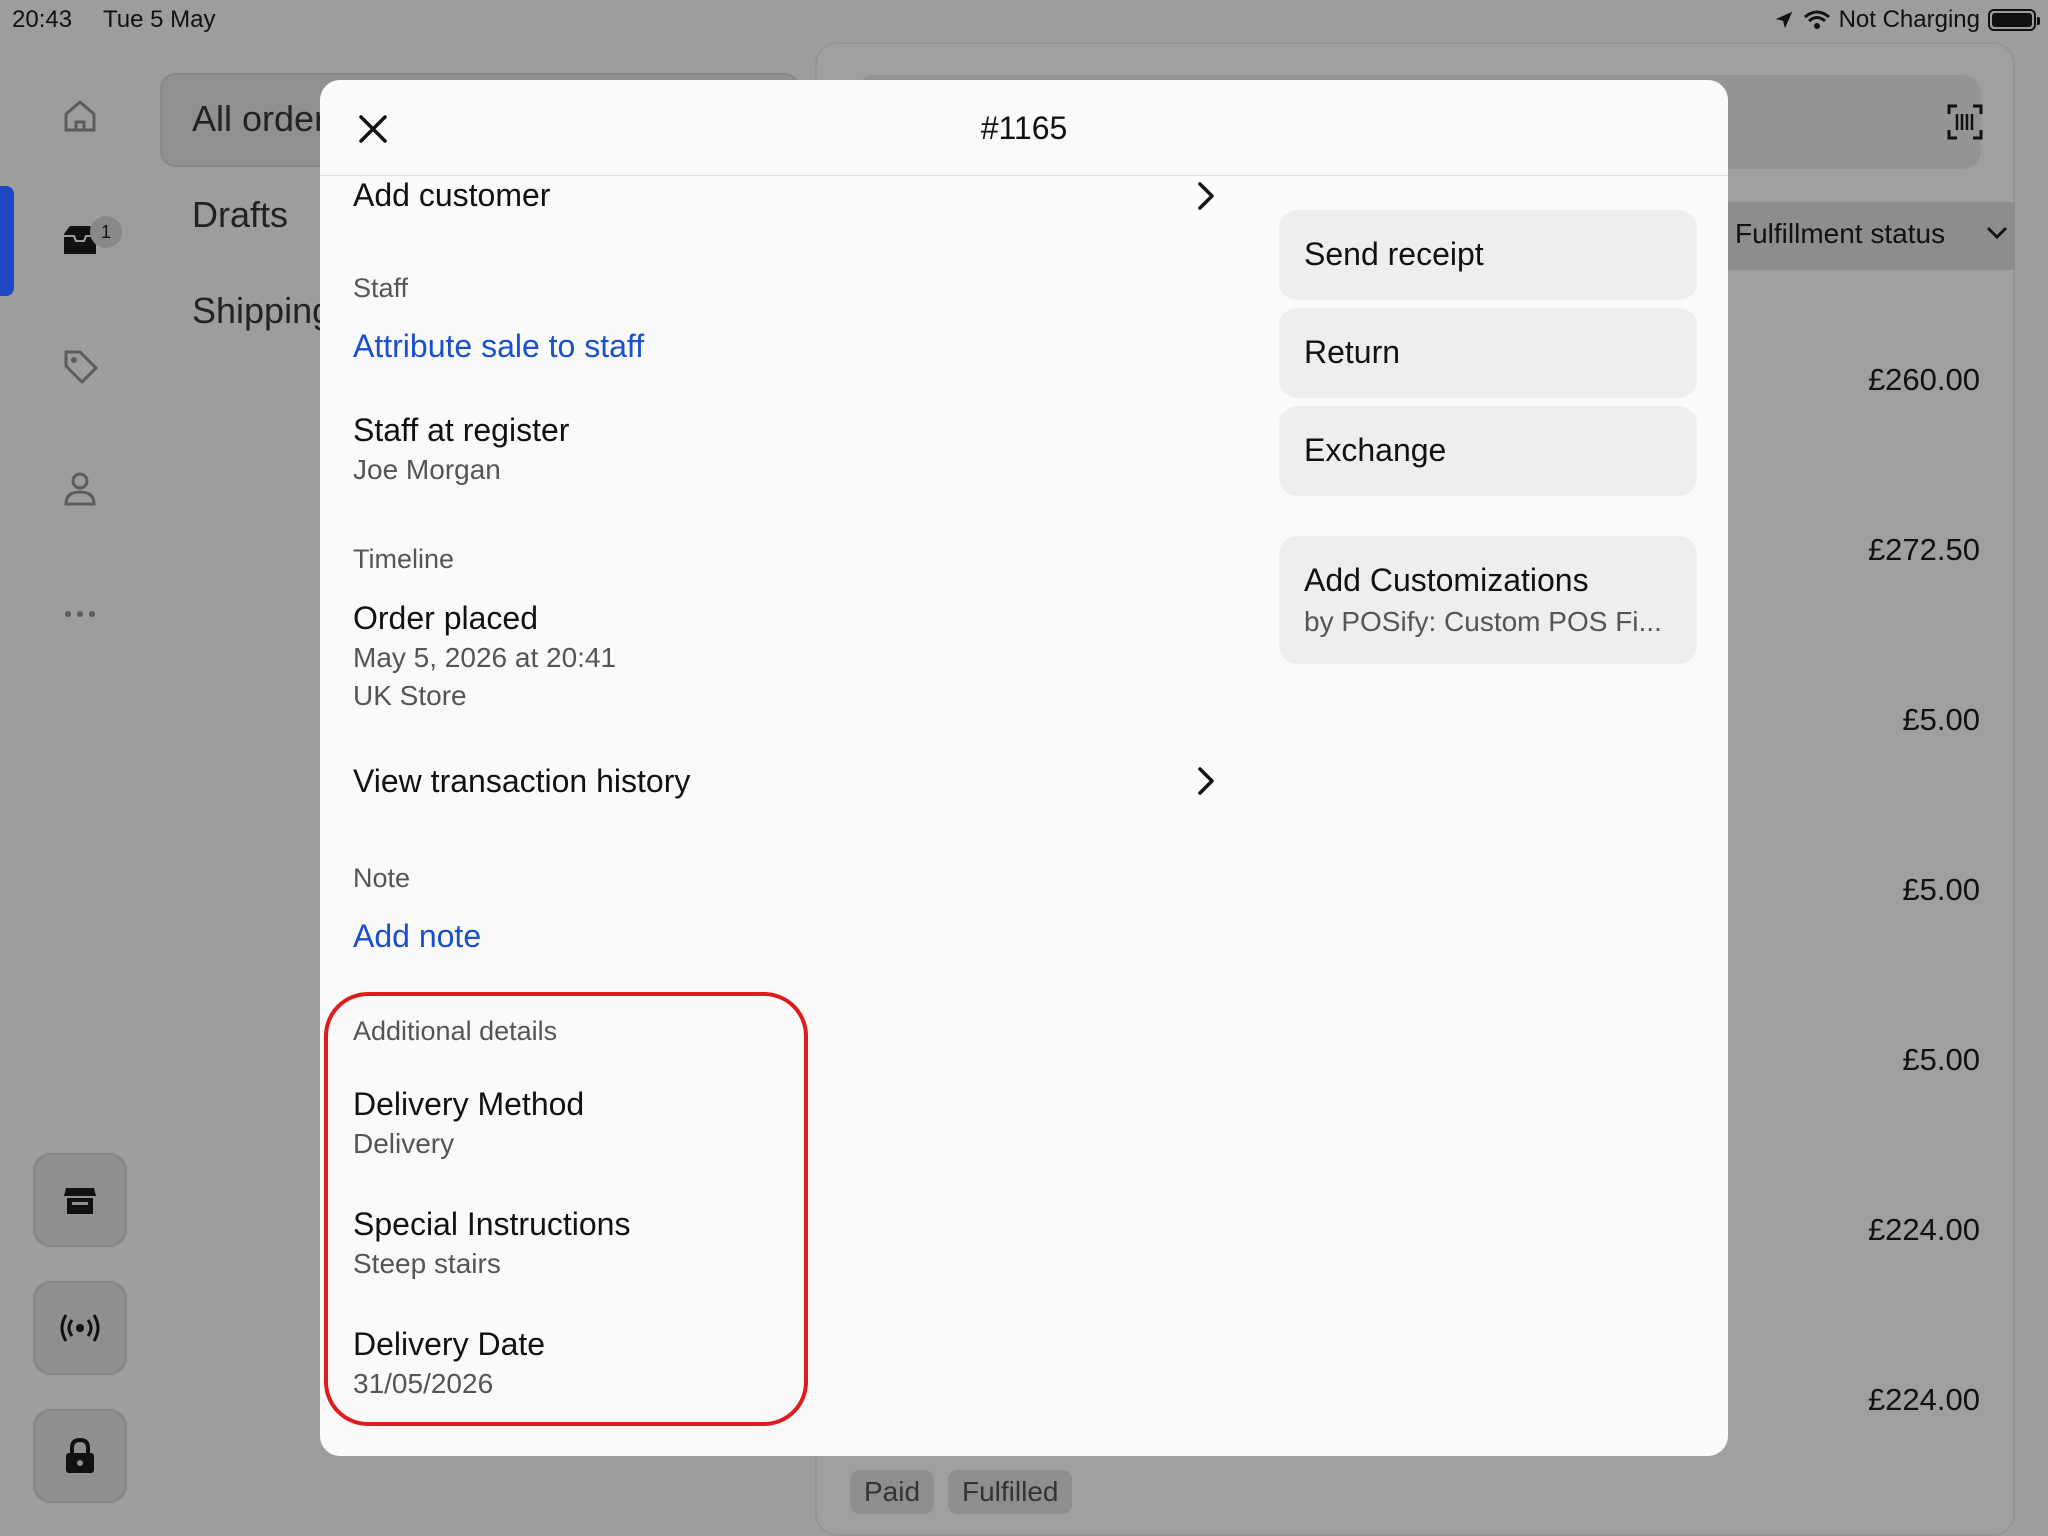  Describe the element at coordinates (404, 1143) in the screenshot. I see `delivery-method-value: Delivery` at that location.